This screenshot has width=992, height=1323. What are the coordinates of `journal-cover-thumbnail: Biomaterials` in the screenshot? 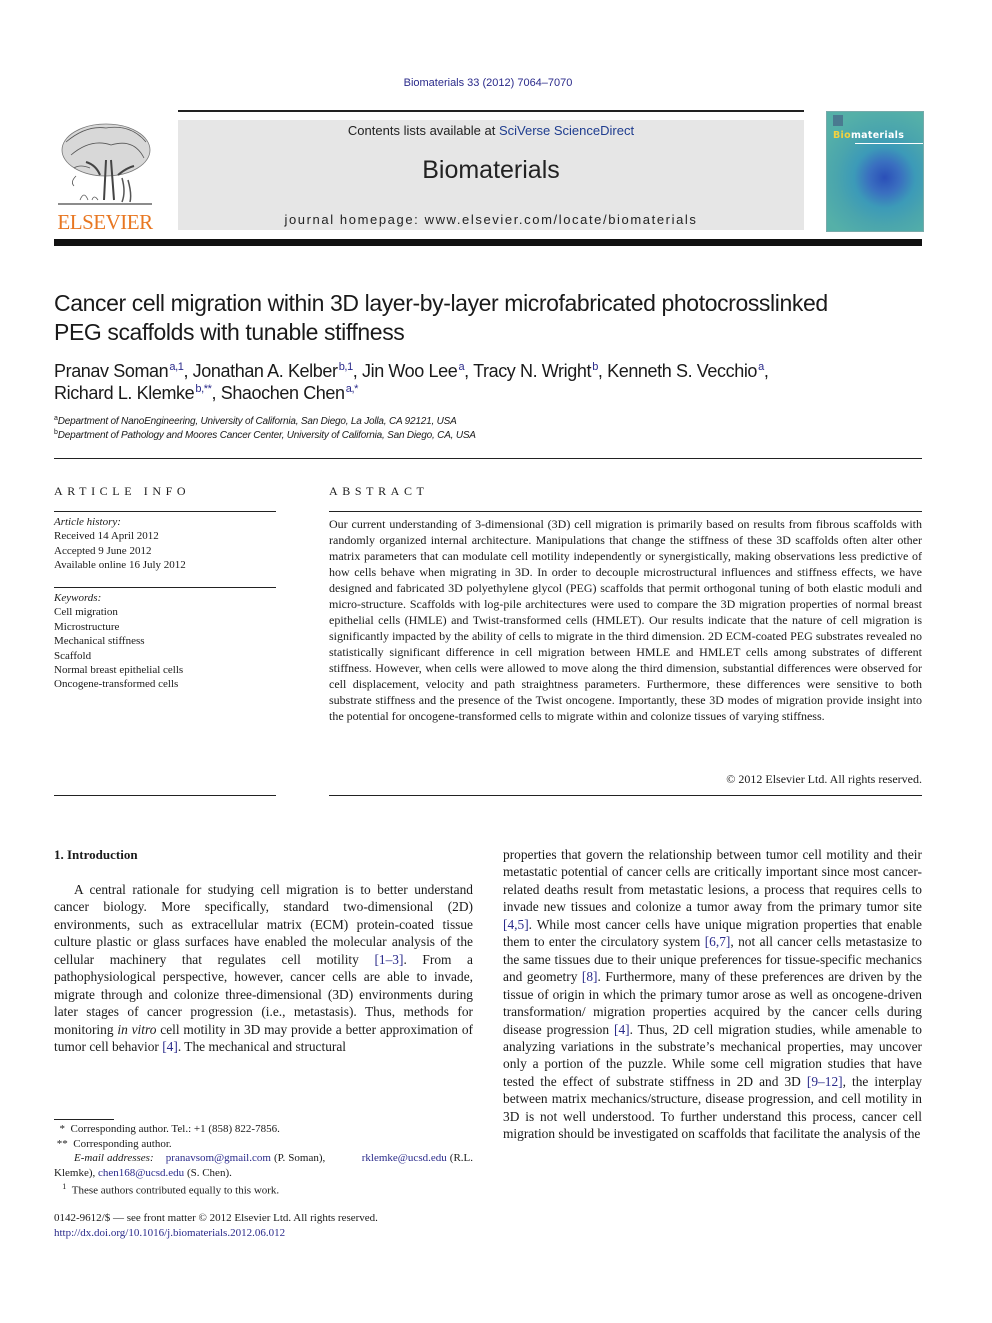 It's located at (875, 171).